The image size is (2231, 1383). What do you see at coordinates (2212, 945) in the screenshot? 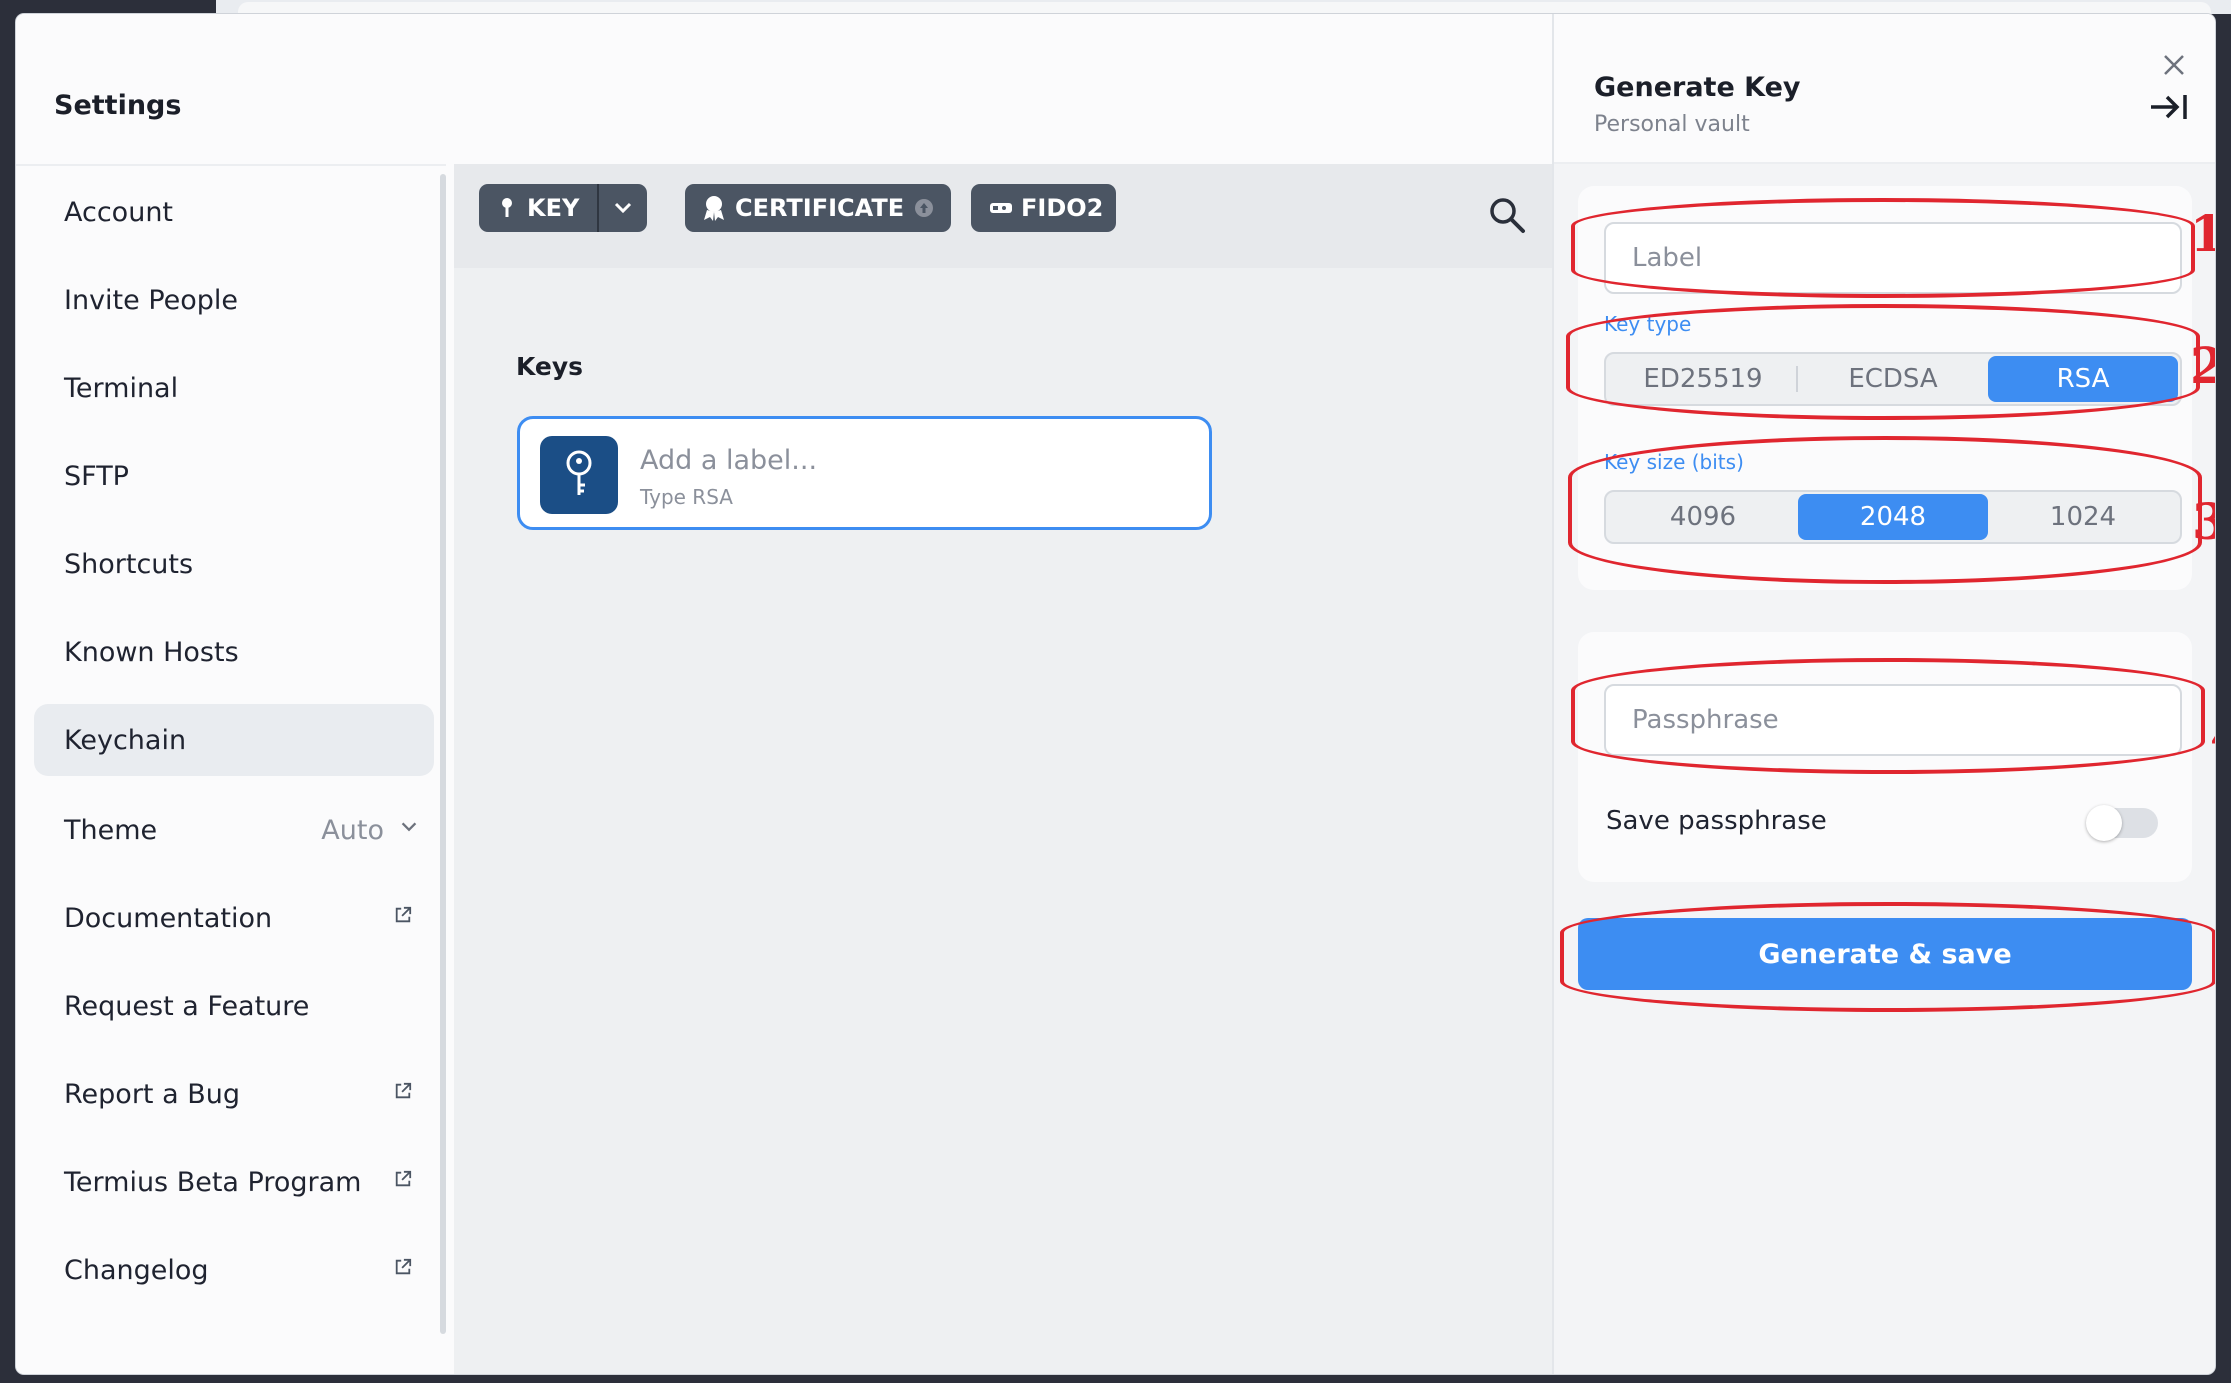
I see `annotation-number: 5` at bounding box center [2212, 945].